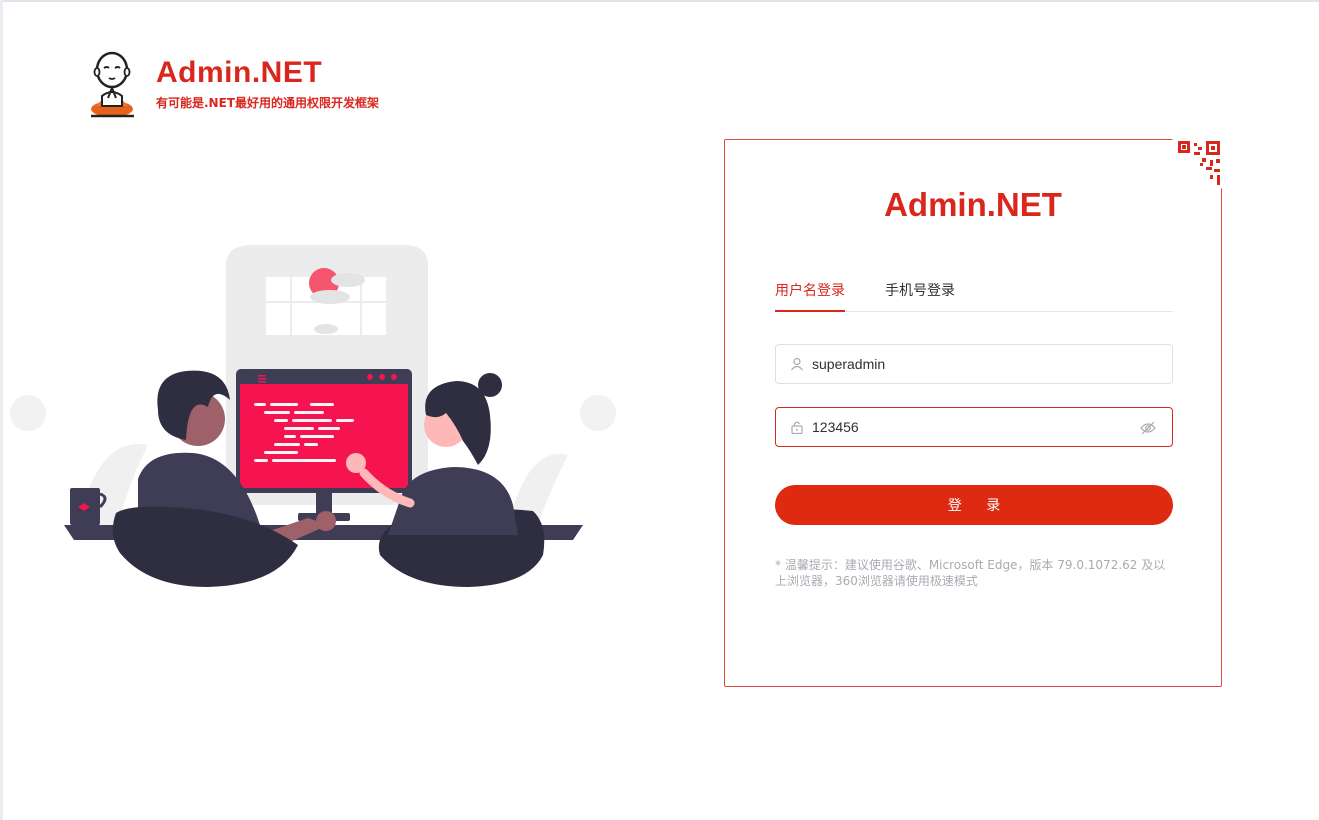 The width and height of the screenshot is (1319, 820). Describe the element at coordinates (1197, 164) in the screenshot. I see `qrcode-switch-icon` at that location.